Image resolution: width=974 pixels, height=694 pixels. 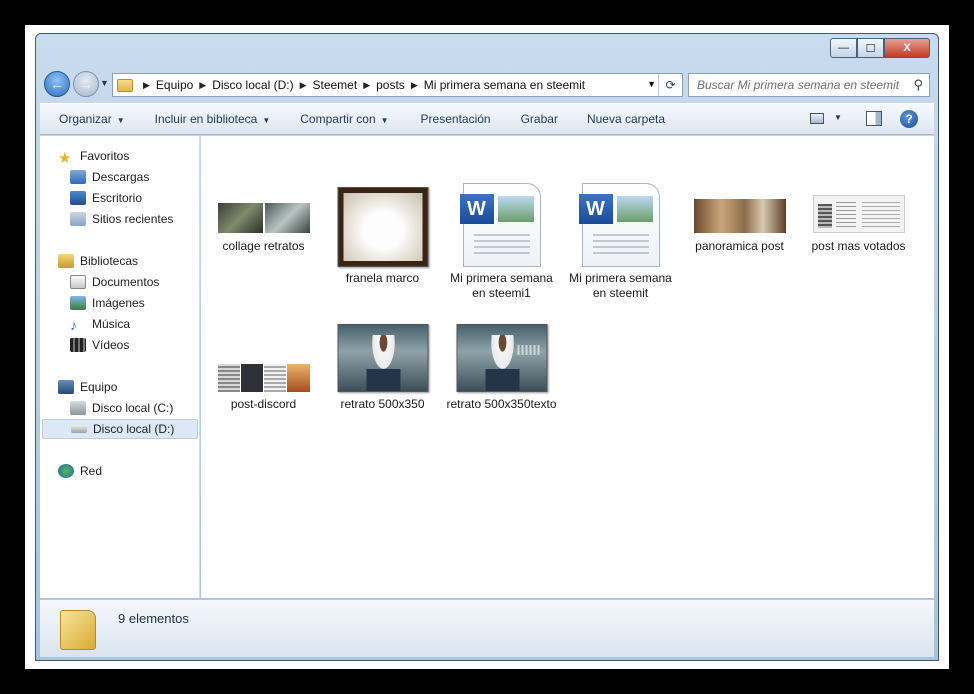 I want to click on file-item: panoramica post, so click(x=739, y=221).